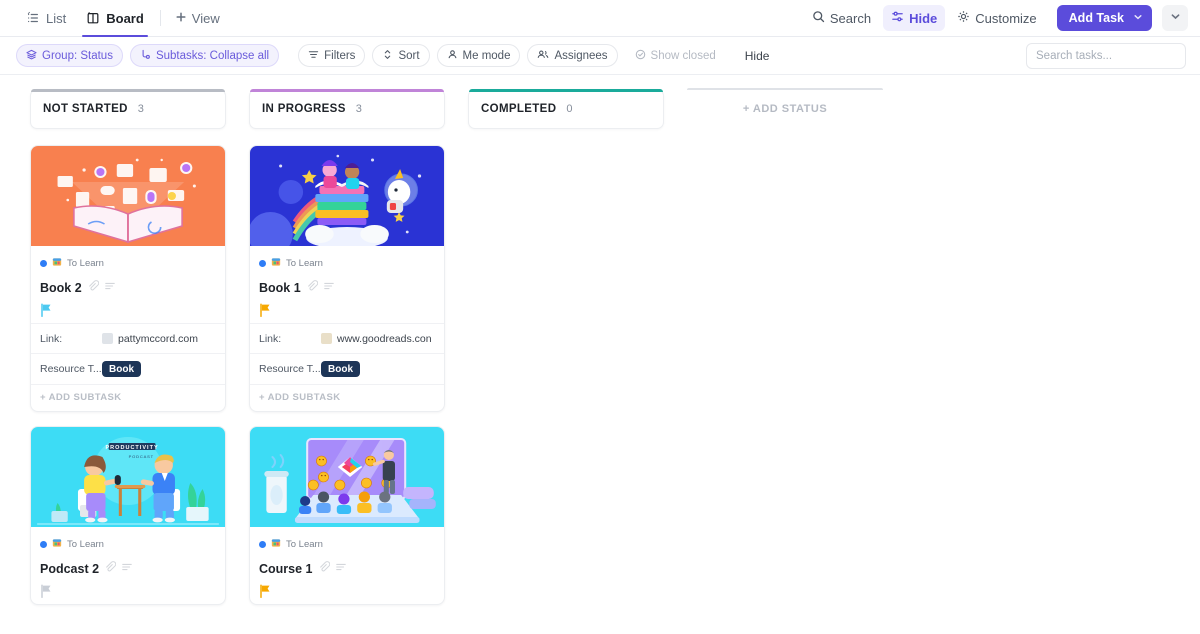 The height and width of the screenshot is (634, 1200). I want to click on link-url-text: www.goodreads.con, so click(384, 338).